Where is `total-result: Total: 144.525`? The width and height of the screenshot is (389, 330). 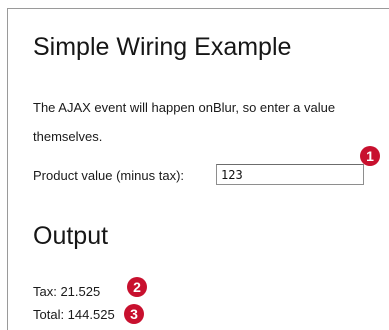 total-result: Total: 144.525 is located at coordinates (74, 314).